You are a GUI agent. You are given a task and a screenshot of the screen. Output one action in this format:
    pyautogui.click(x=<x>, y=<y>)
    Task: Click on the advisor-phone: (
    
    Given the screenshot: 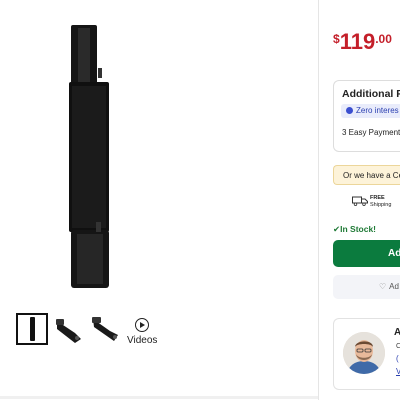 What is the action you would take?
    pyautogui.click(x=397, y=358)
    